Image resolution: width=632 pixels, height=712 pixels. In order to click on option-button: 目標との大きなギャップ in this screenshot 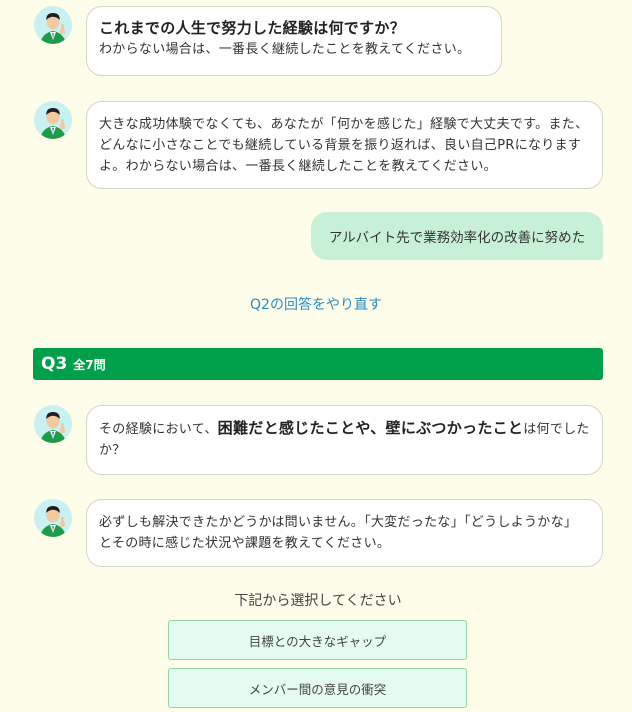, I will do `click(317, 640)`.